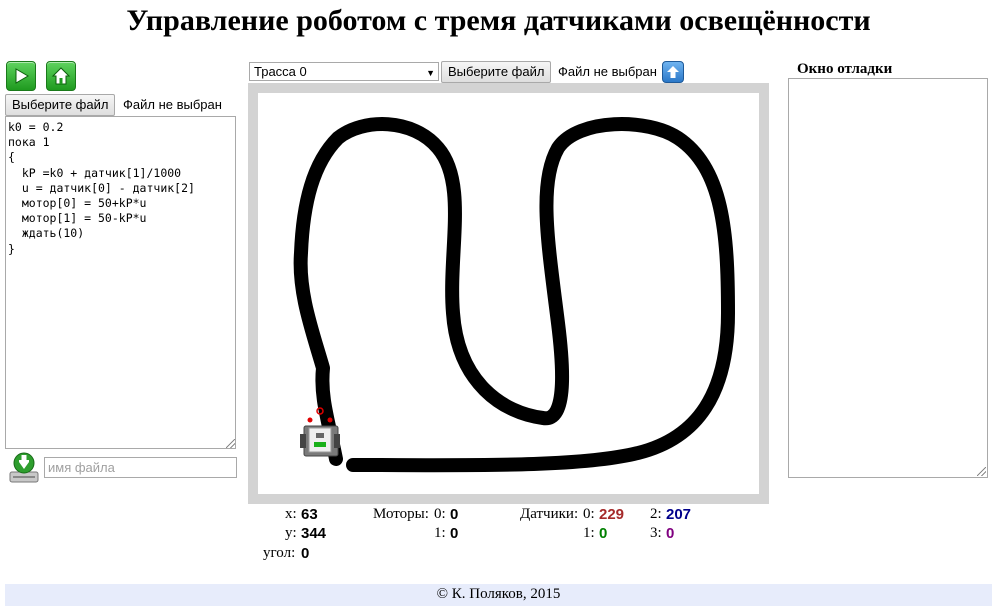 Image resolution: width=997 pixels, height=609 pixels. I want to click on footer: © К. Поляков, 2015, so click(498, 595).